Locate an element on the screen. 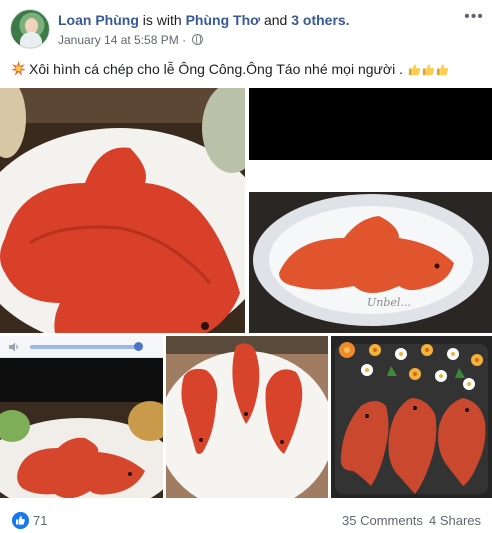 This screenshot has height=533, width=492. with-text: is with is located at coordinates (162, 20).